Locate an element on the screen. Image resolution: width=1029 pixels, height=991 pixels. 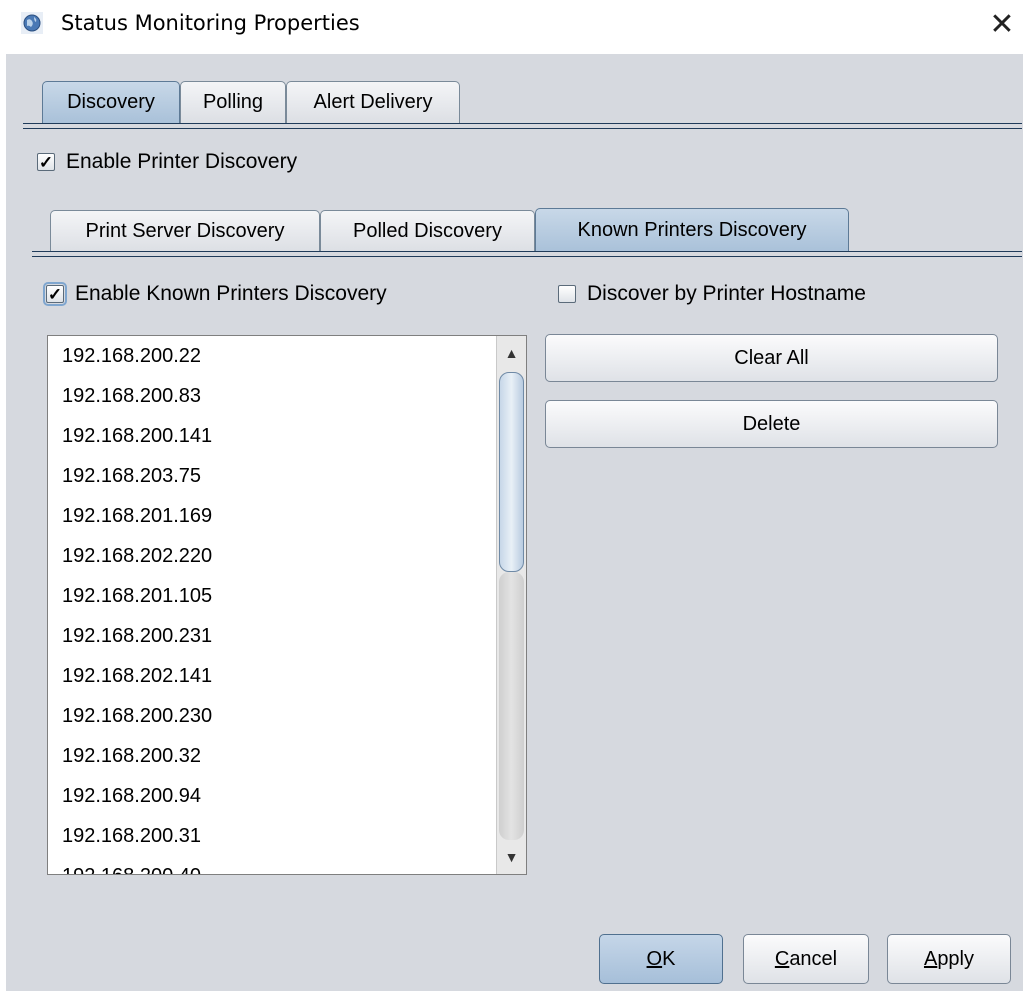
ok-button: OK is located at coordinates (661, 959).